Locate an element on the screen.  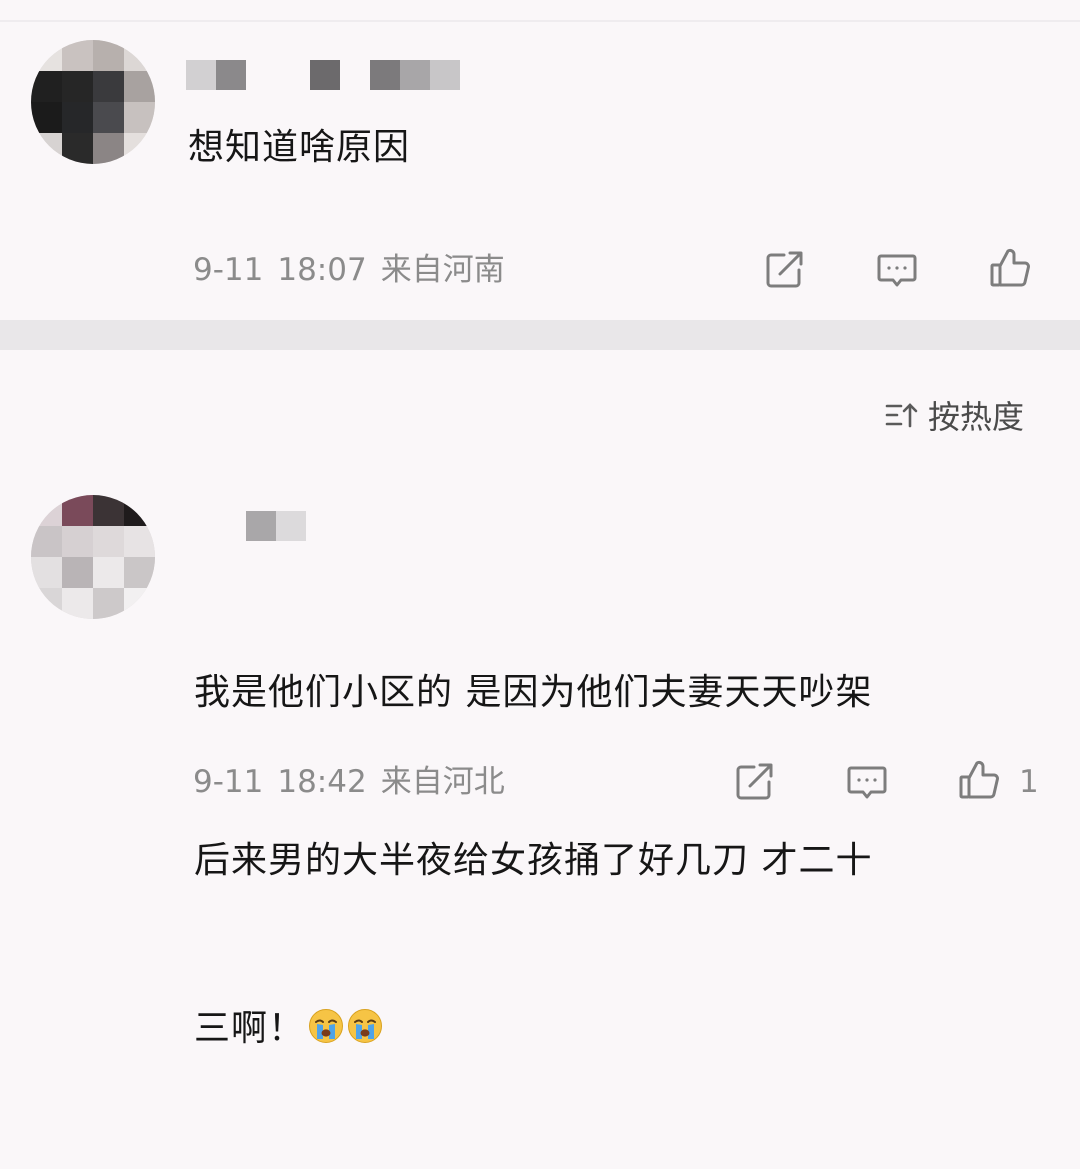
comment-text-line: 我是他们小区的 是因为他们夫妻天天吵架 is located at coordinates (533, 692).